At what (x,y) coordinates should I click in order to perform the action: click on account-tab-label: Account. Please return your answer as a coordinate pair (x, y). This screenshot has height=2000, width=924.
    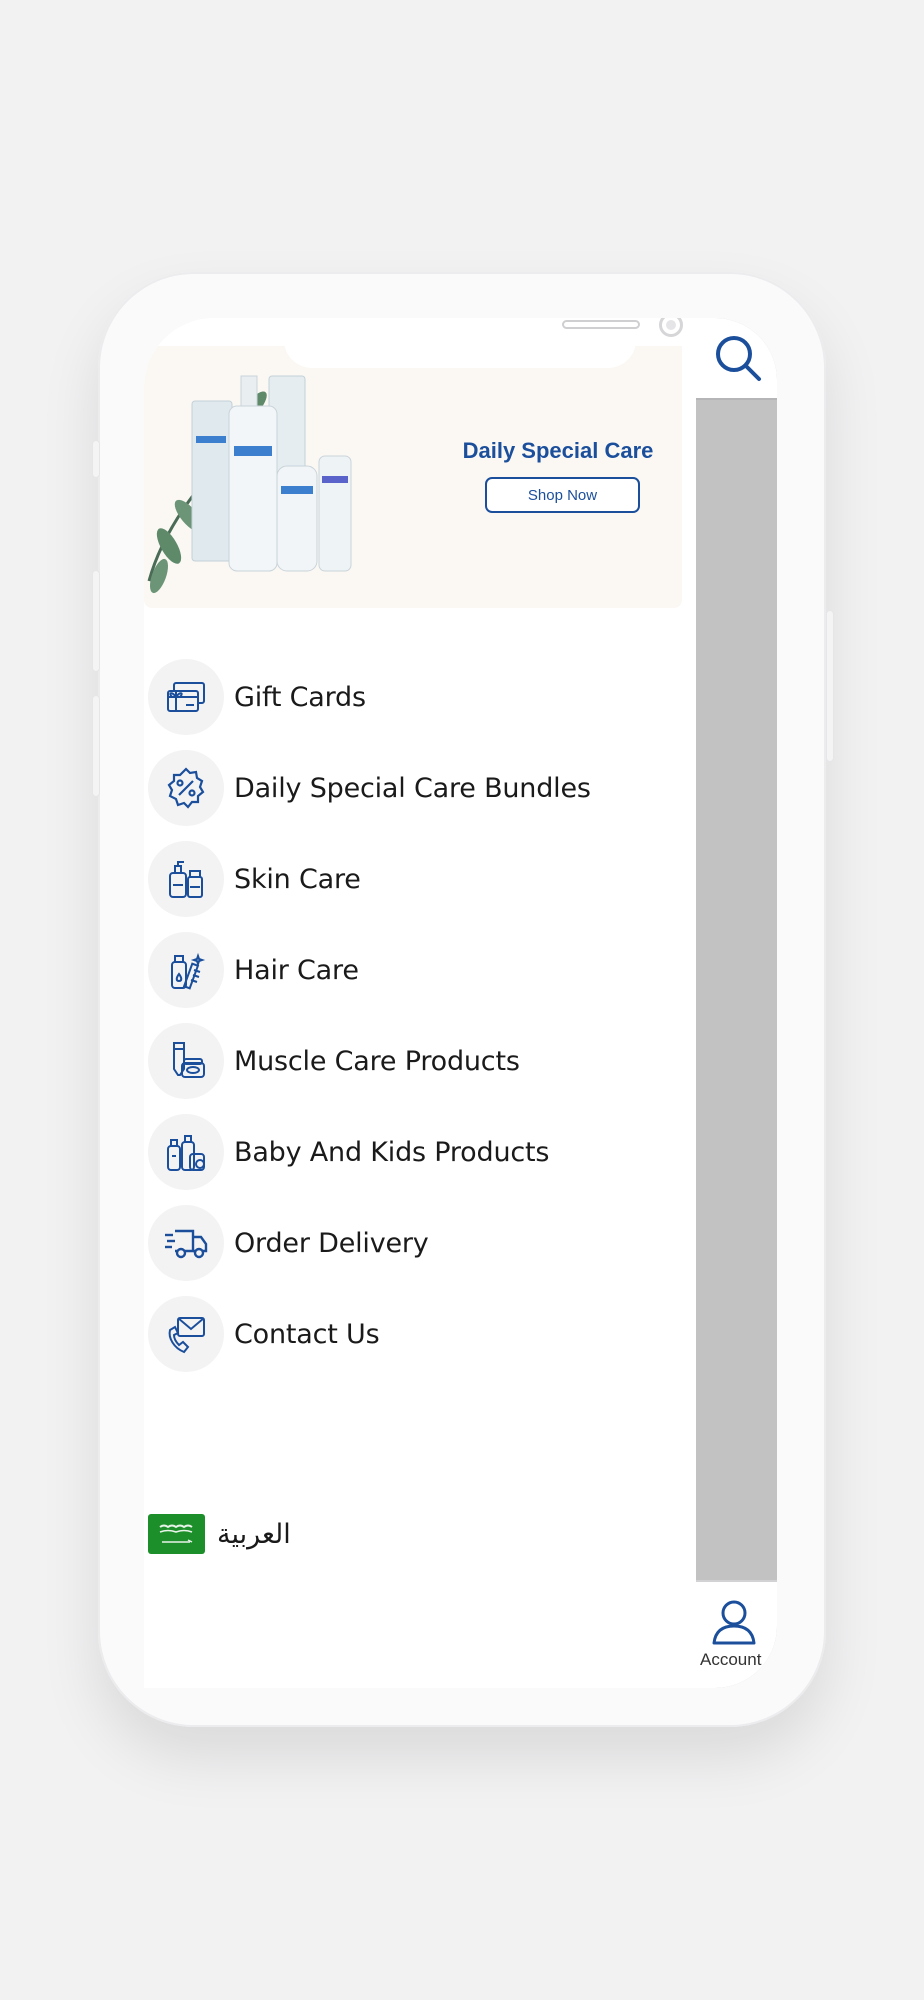
    Looking at the image, I should click on (730, 1660).